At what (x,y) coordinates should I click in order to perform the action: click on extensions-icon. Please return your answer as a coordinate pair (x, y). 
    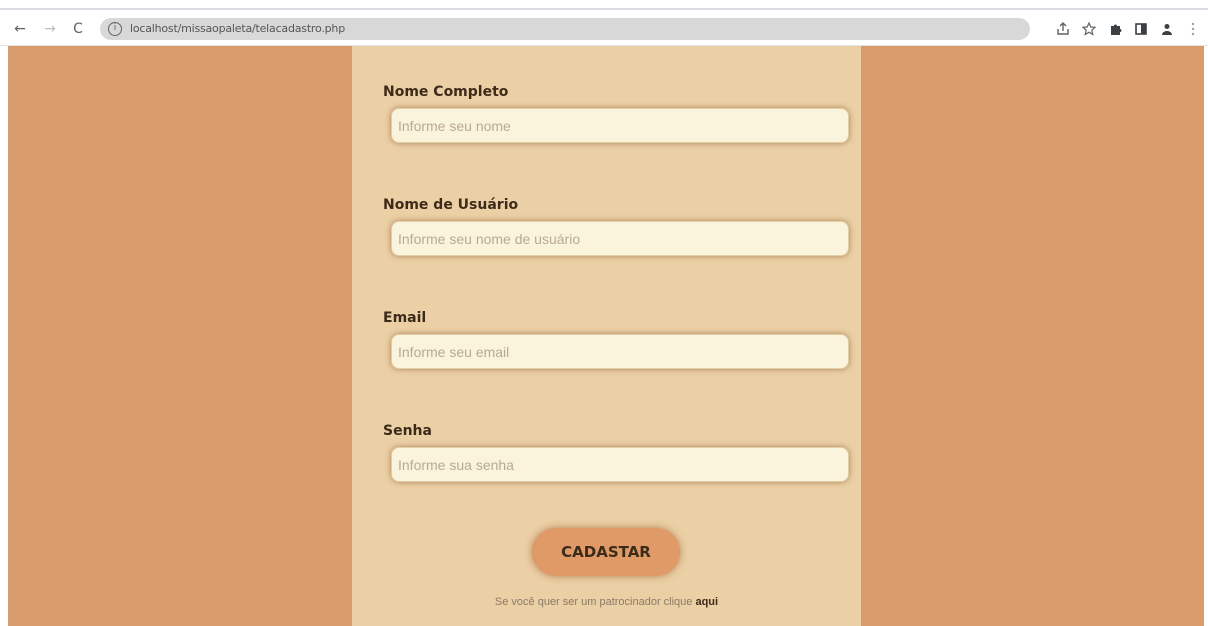
    Looking at the image, I should click on (1115, 29).